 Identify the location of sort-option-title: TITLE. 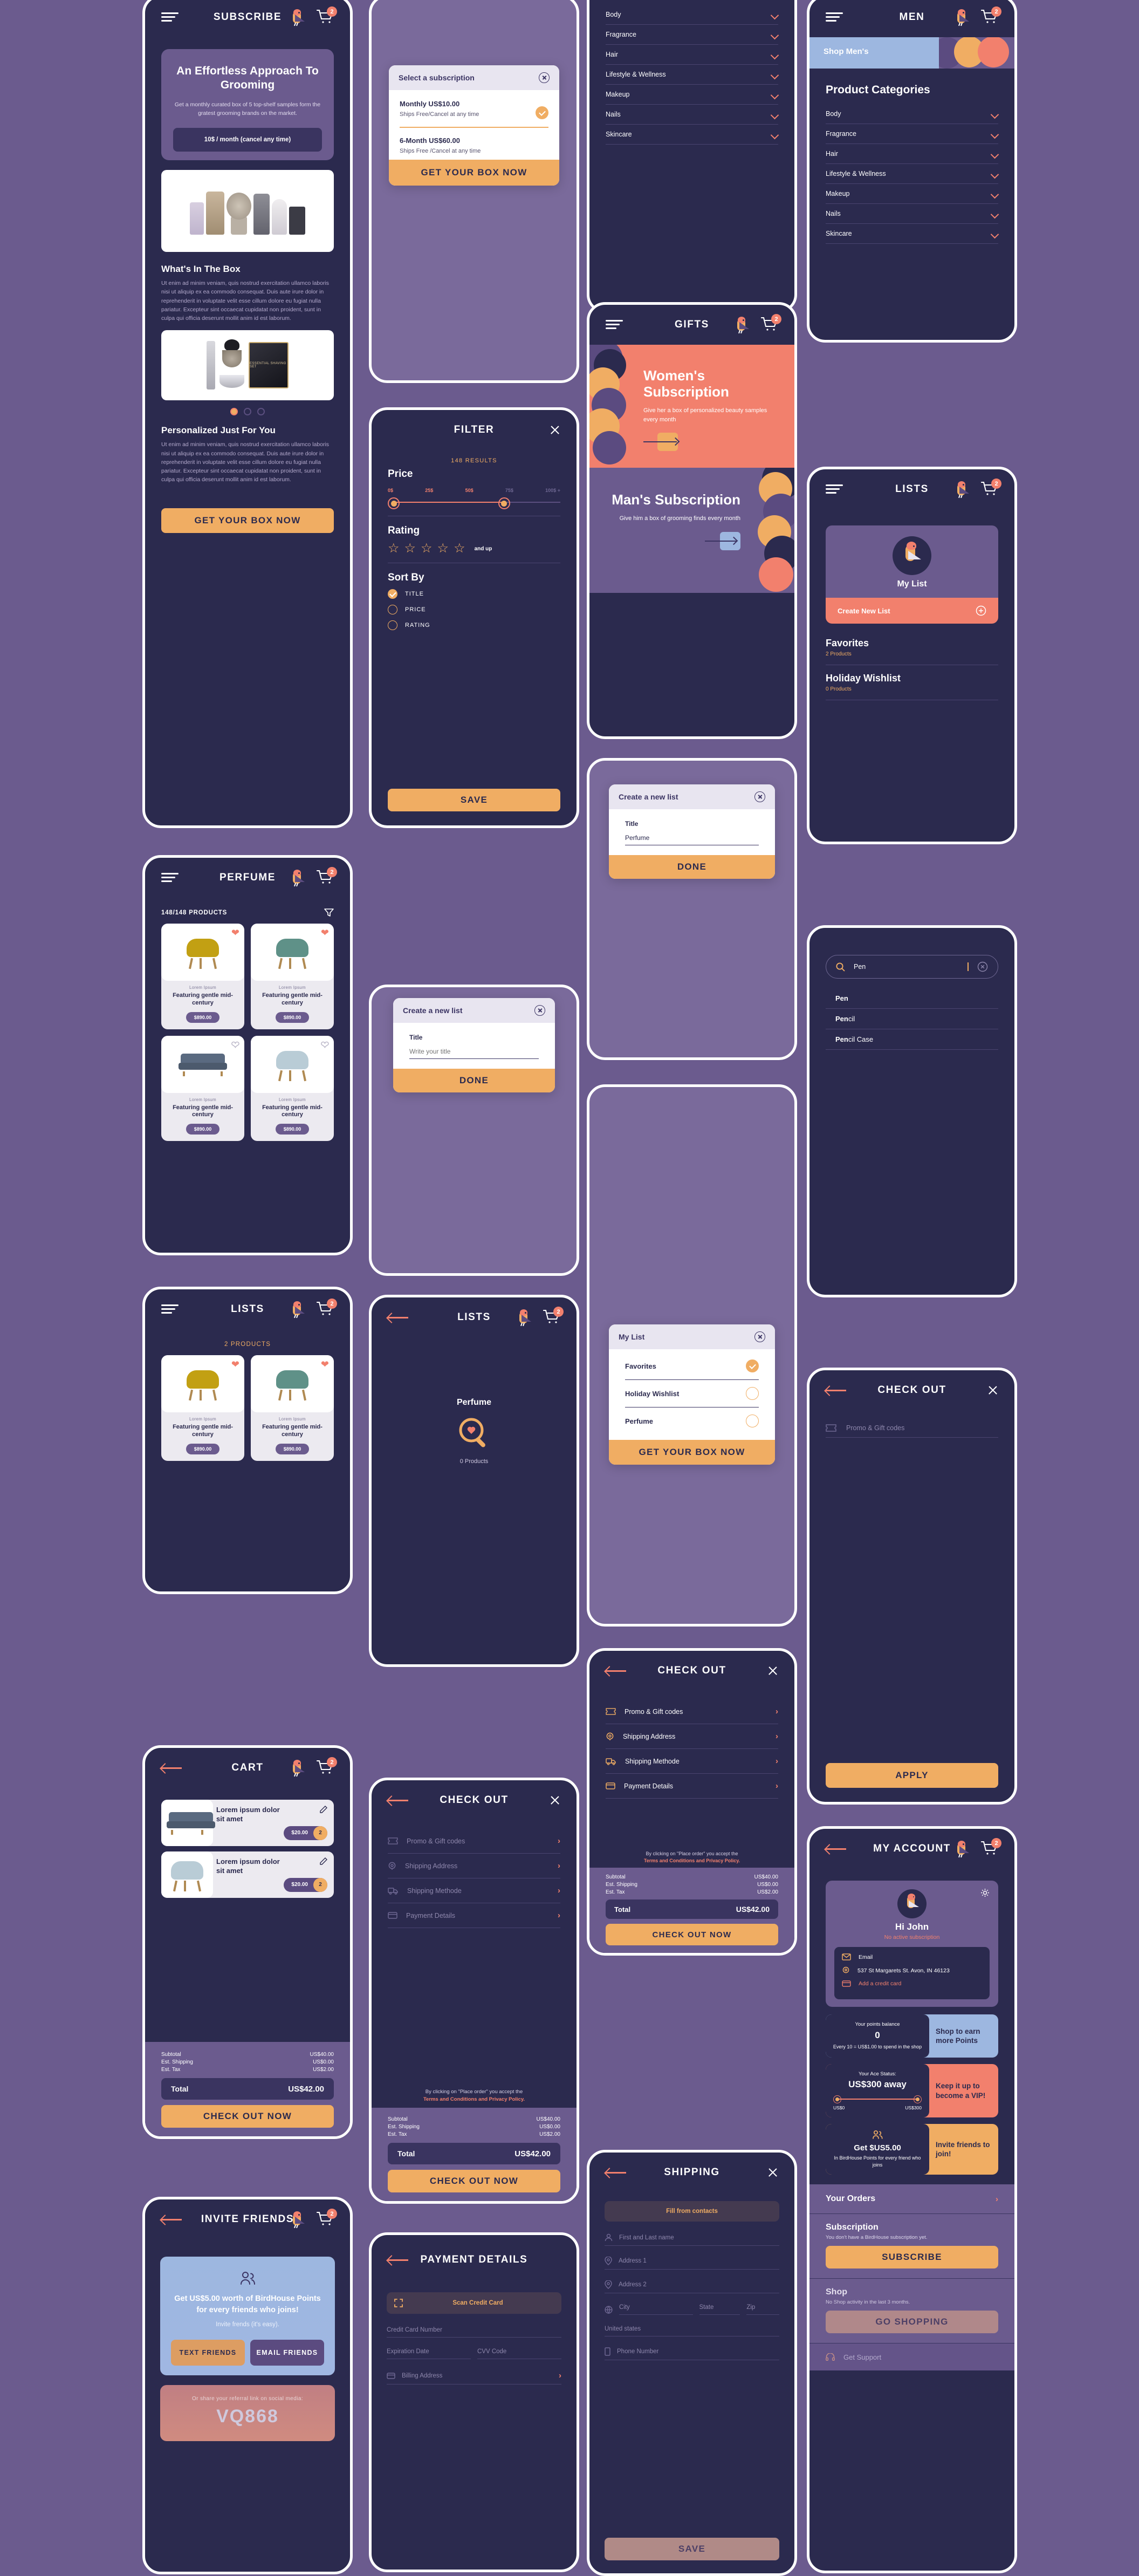
(474, 594).